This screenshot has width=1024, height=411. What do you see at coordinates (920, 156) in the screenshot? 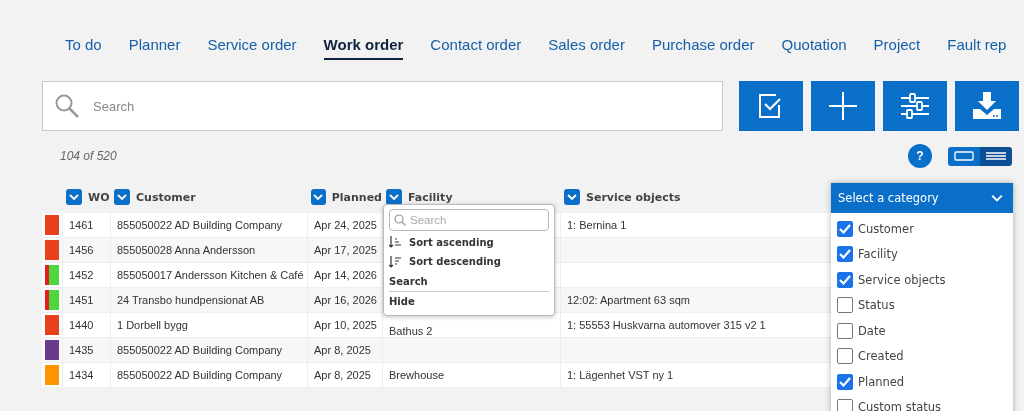
I see `help-button: ?` at bounding box center [920, 156].